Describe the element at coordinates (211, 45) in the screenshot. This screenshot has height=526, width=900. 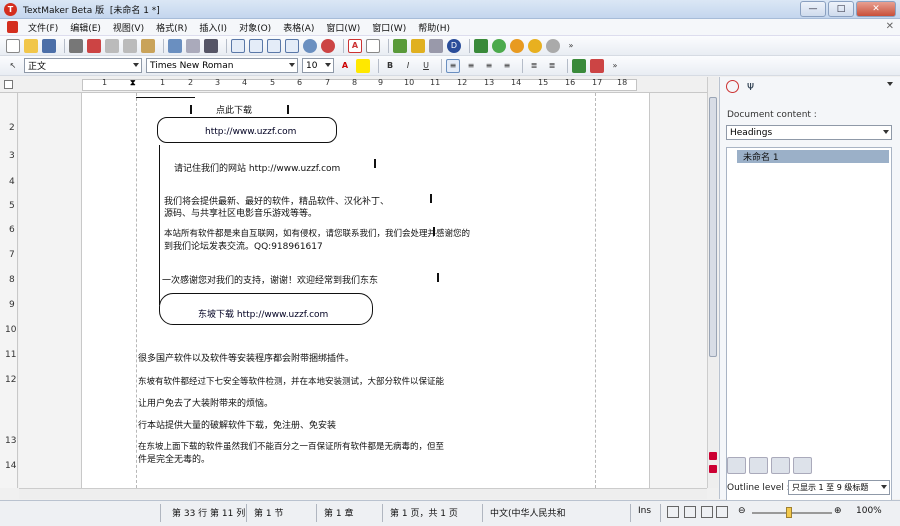
I see `find-icon` at that location.